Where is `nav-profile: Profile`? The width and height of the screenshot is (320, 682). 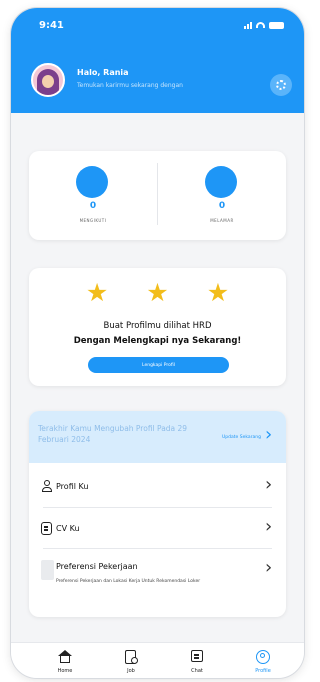
nav-profile: Profile is located at coordinates (263, 660).